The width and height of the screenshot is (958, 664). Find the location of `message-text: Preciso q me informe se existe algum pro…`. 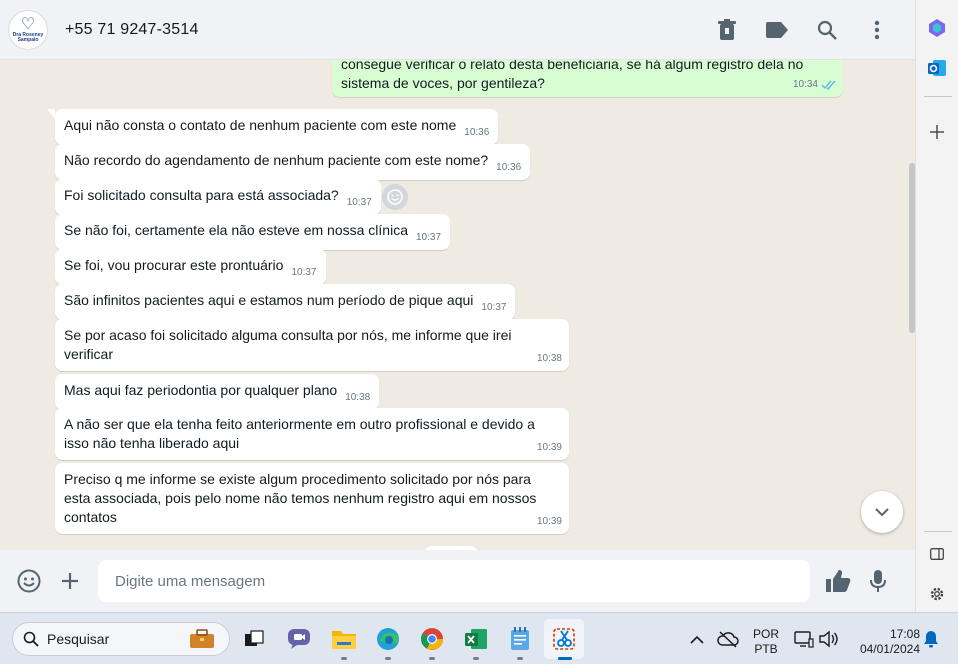

message-text: Preciso q me informe se existe algum pro… is located at coordinates (300, 498).